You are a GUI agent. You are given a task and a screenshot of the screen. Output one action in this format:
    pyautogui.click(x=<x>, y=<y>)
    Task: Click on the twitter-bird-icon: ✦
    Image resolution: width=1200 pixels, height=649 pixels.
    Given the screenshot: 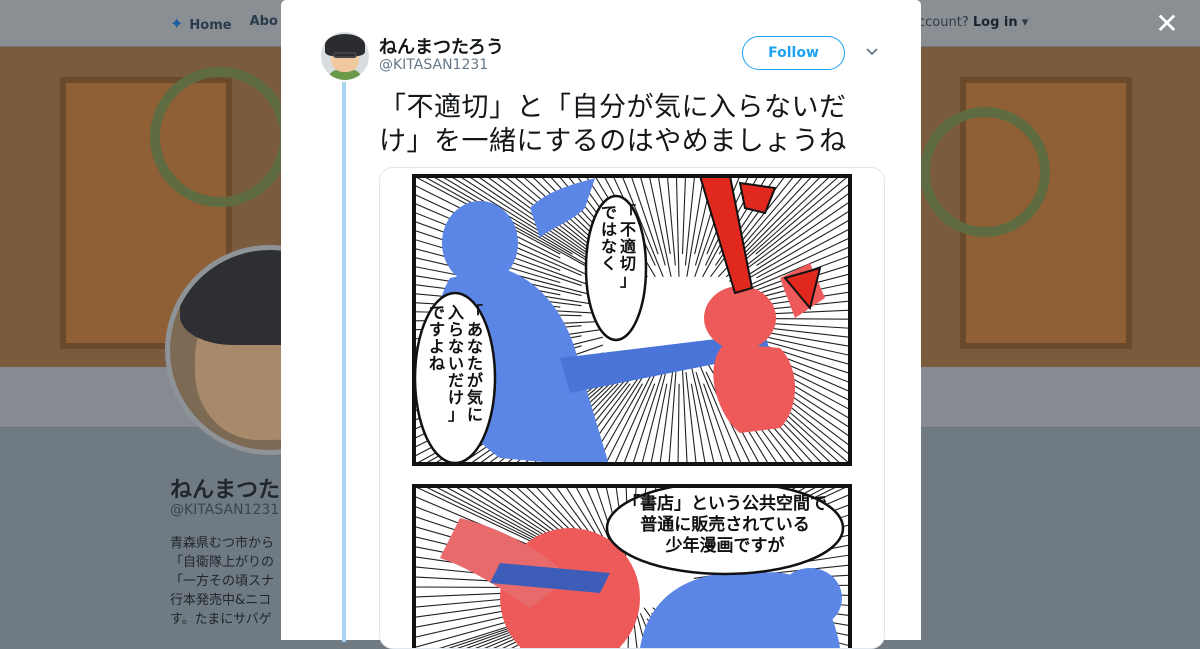 What is the action you would take?
    pyautogui.click(x=177, y=23)
    